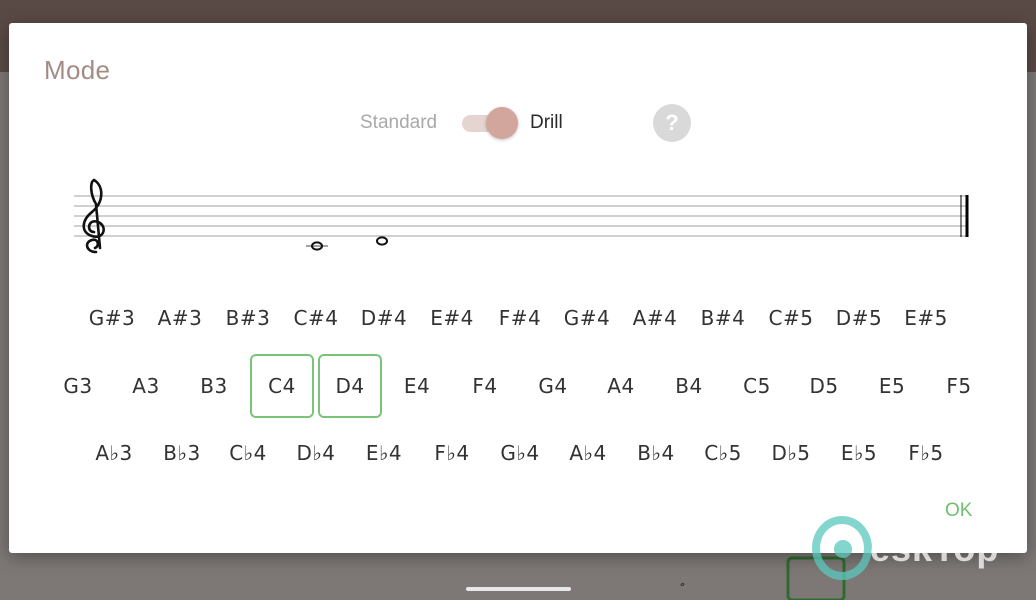 This screenshot has width=1036, height=600. I want to click on note-button: E#4, so click(452, 318).